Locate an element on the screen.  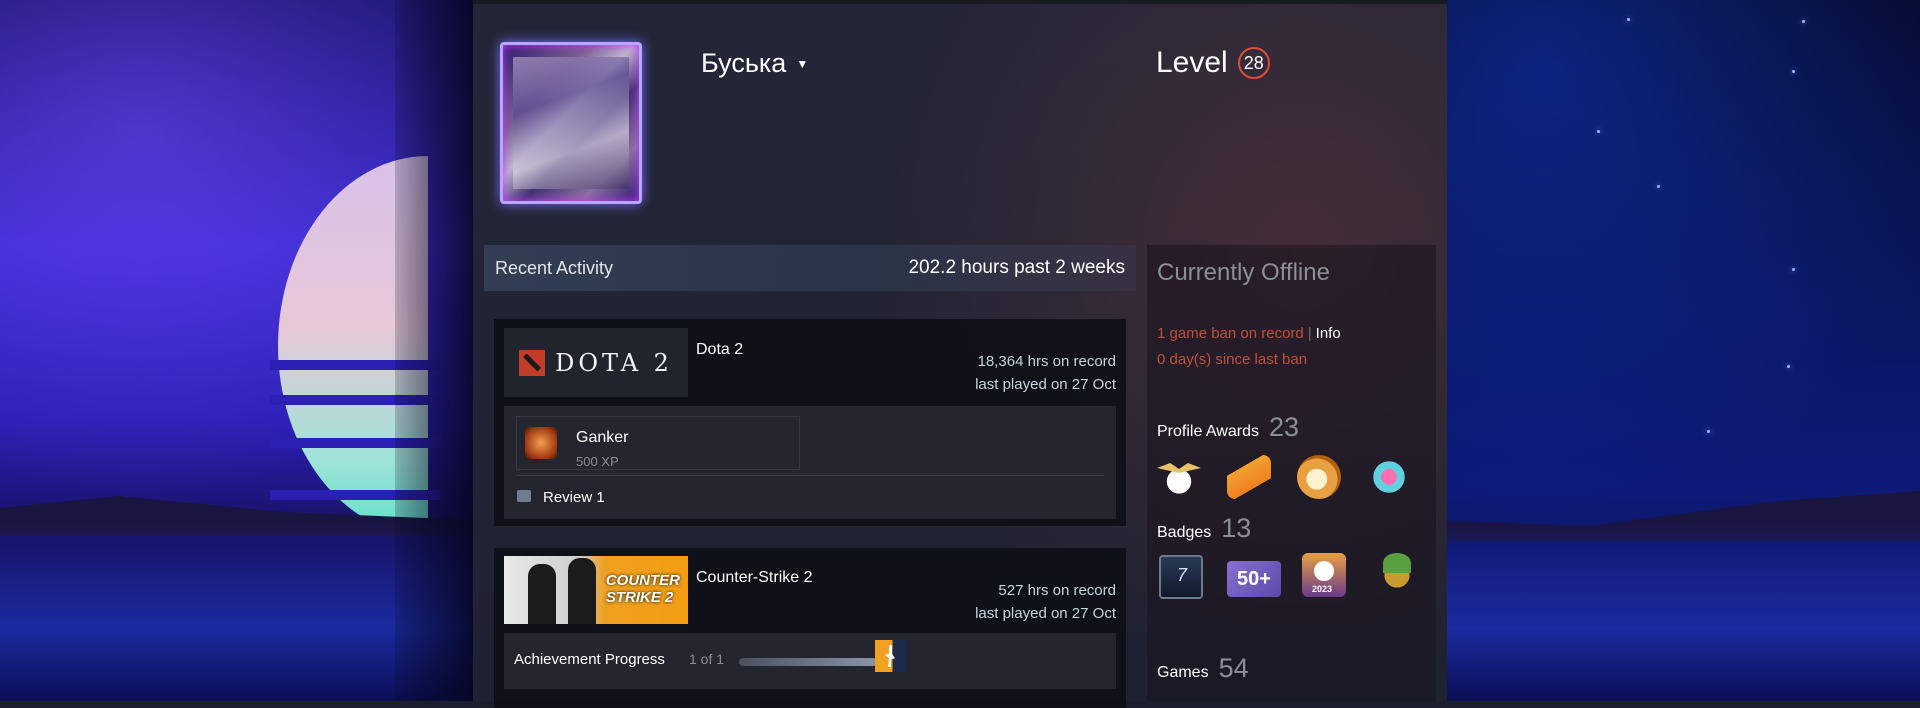
recent-activity-title: Recent Activity is located at coordinates (554, 267).